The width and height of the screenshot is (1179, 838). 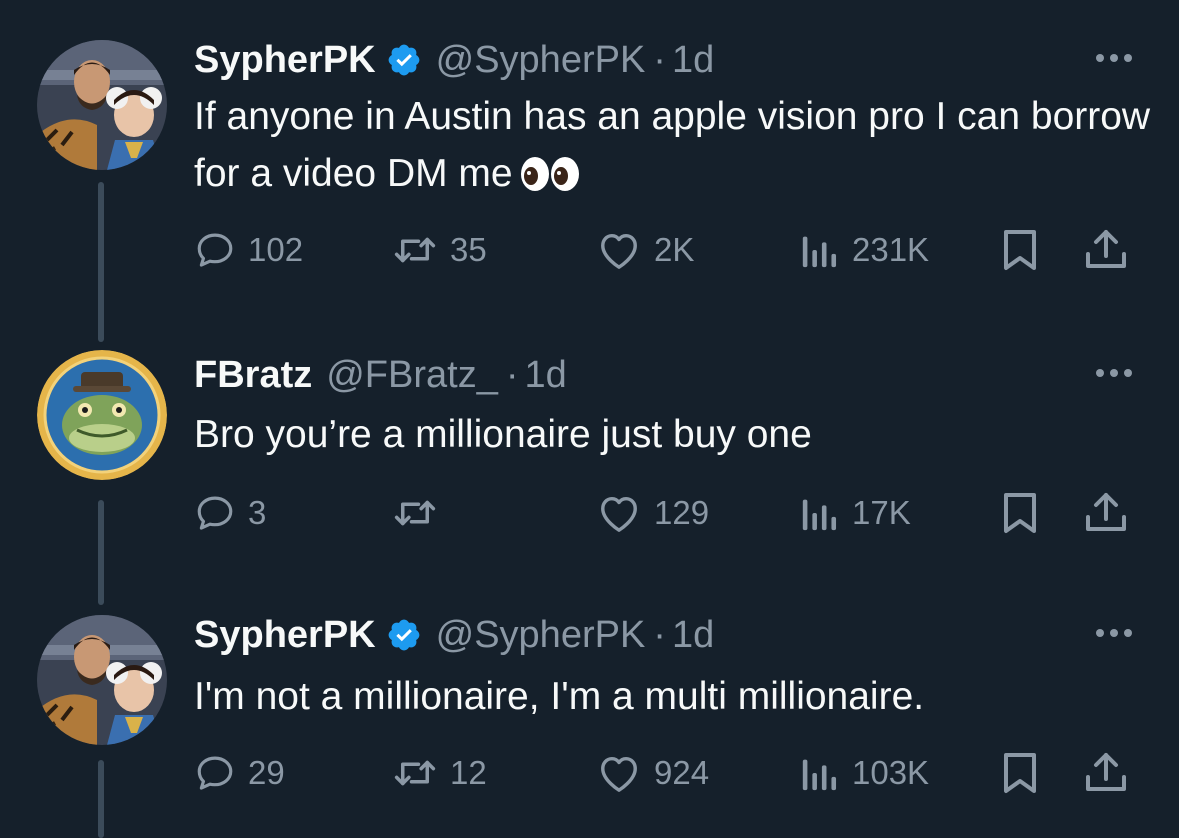 What do you see at coordinates (276, 249) in the screenshot?
I see `reply-count: 102` at bounding box center [276, 249].